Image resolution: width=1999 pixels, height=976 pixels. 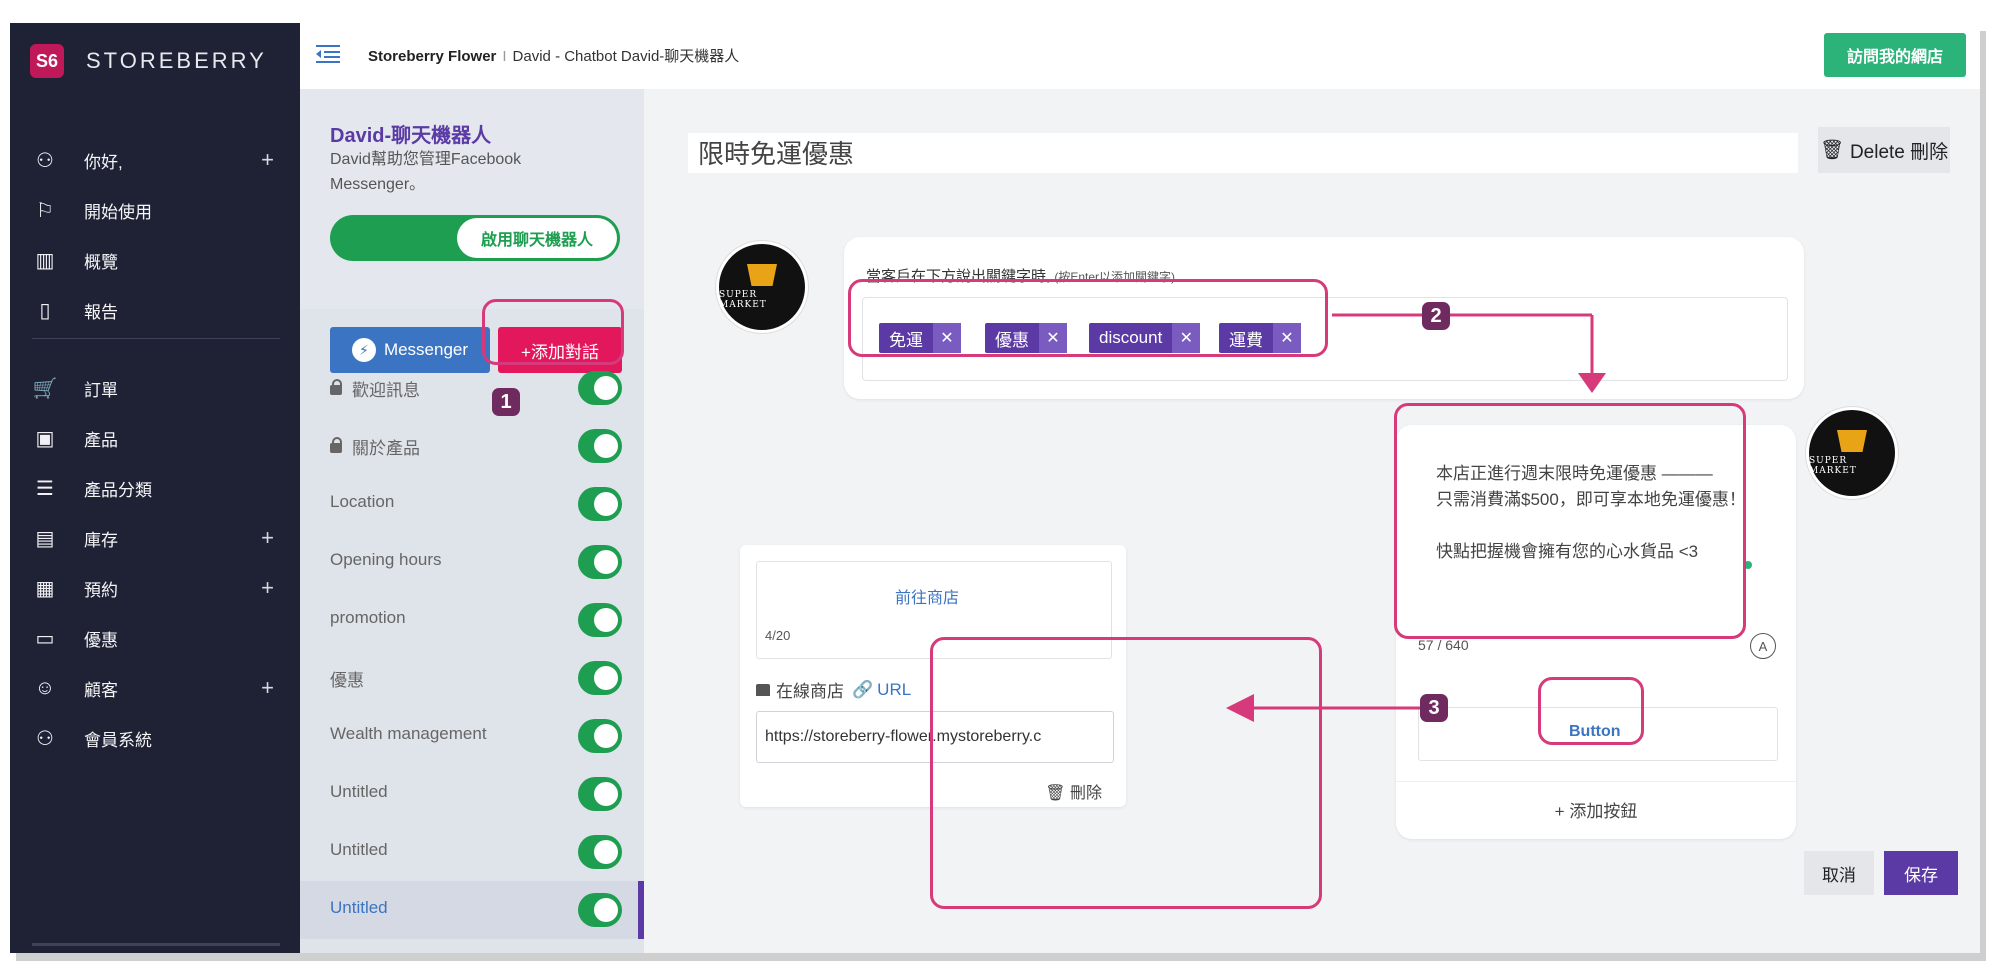 I want to click on step-badge-1: 1, so click(x=506, y=402).